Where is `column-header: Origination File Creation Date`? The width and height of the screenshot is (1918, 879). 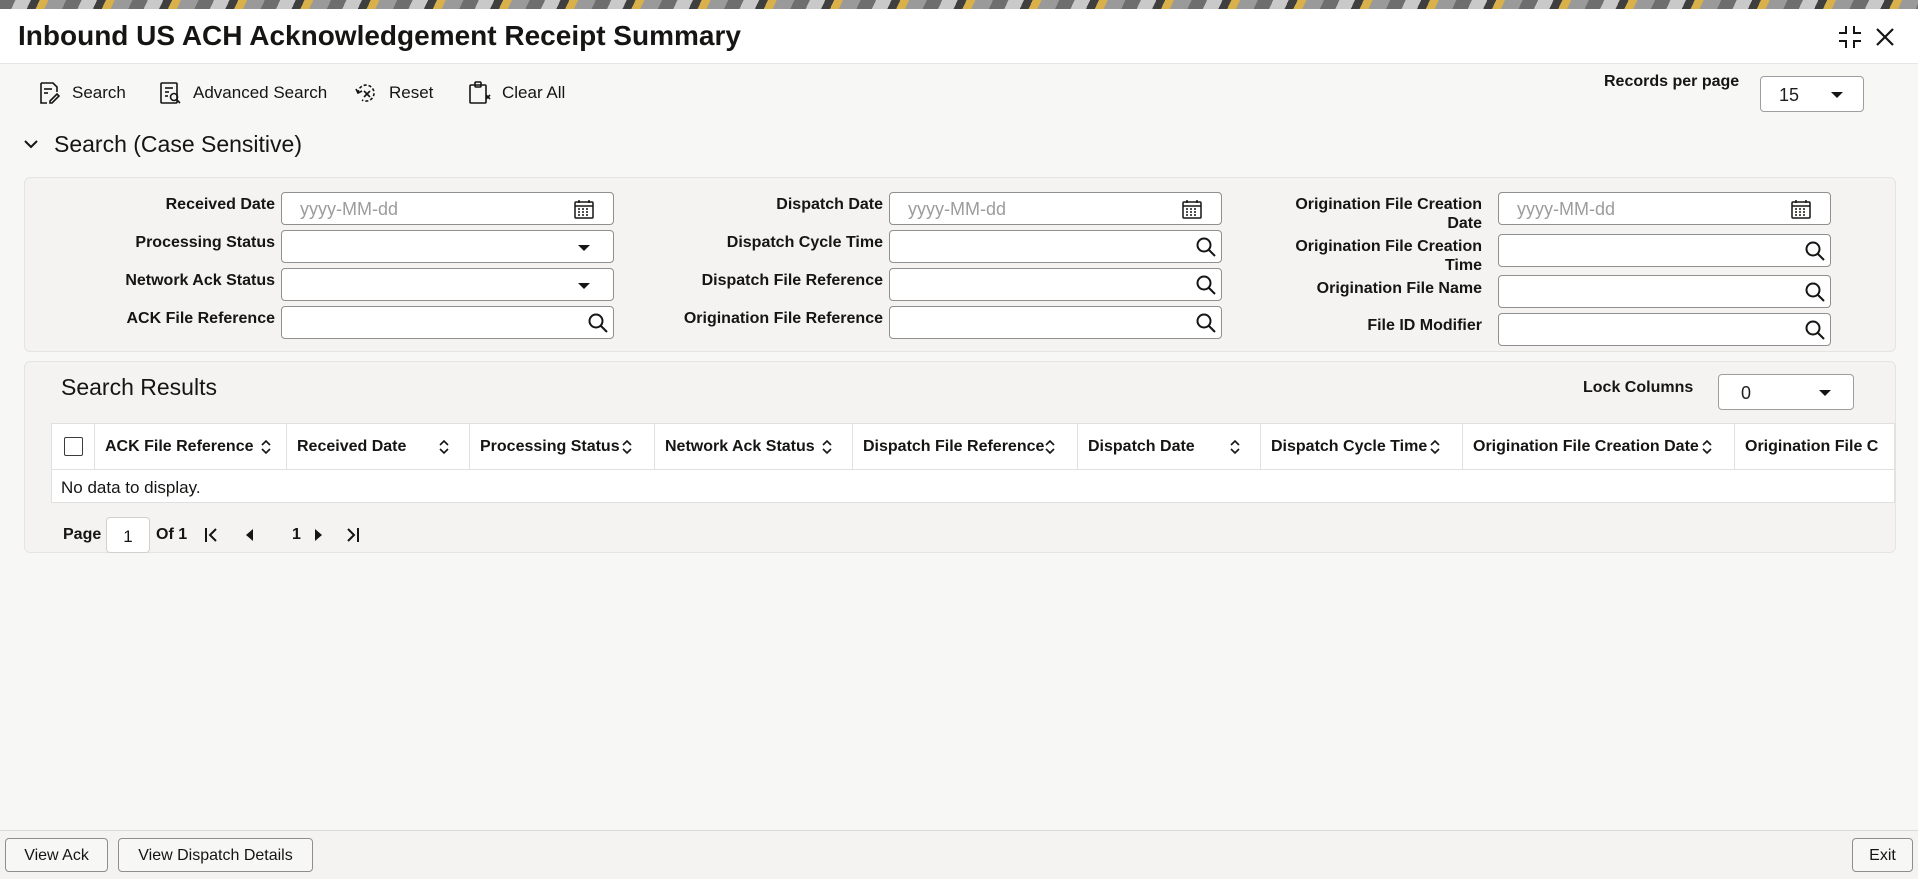 column-header: Origination File Creation Date is located at coordinates (1599, 447).